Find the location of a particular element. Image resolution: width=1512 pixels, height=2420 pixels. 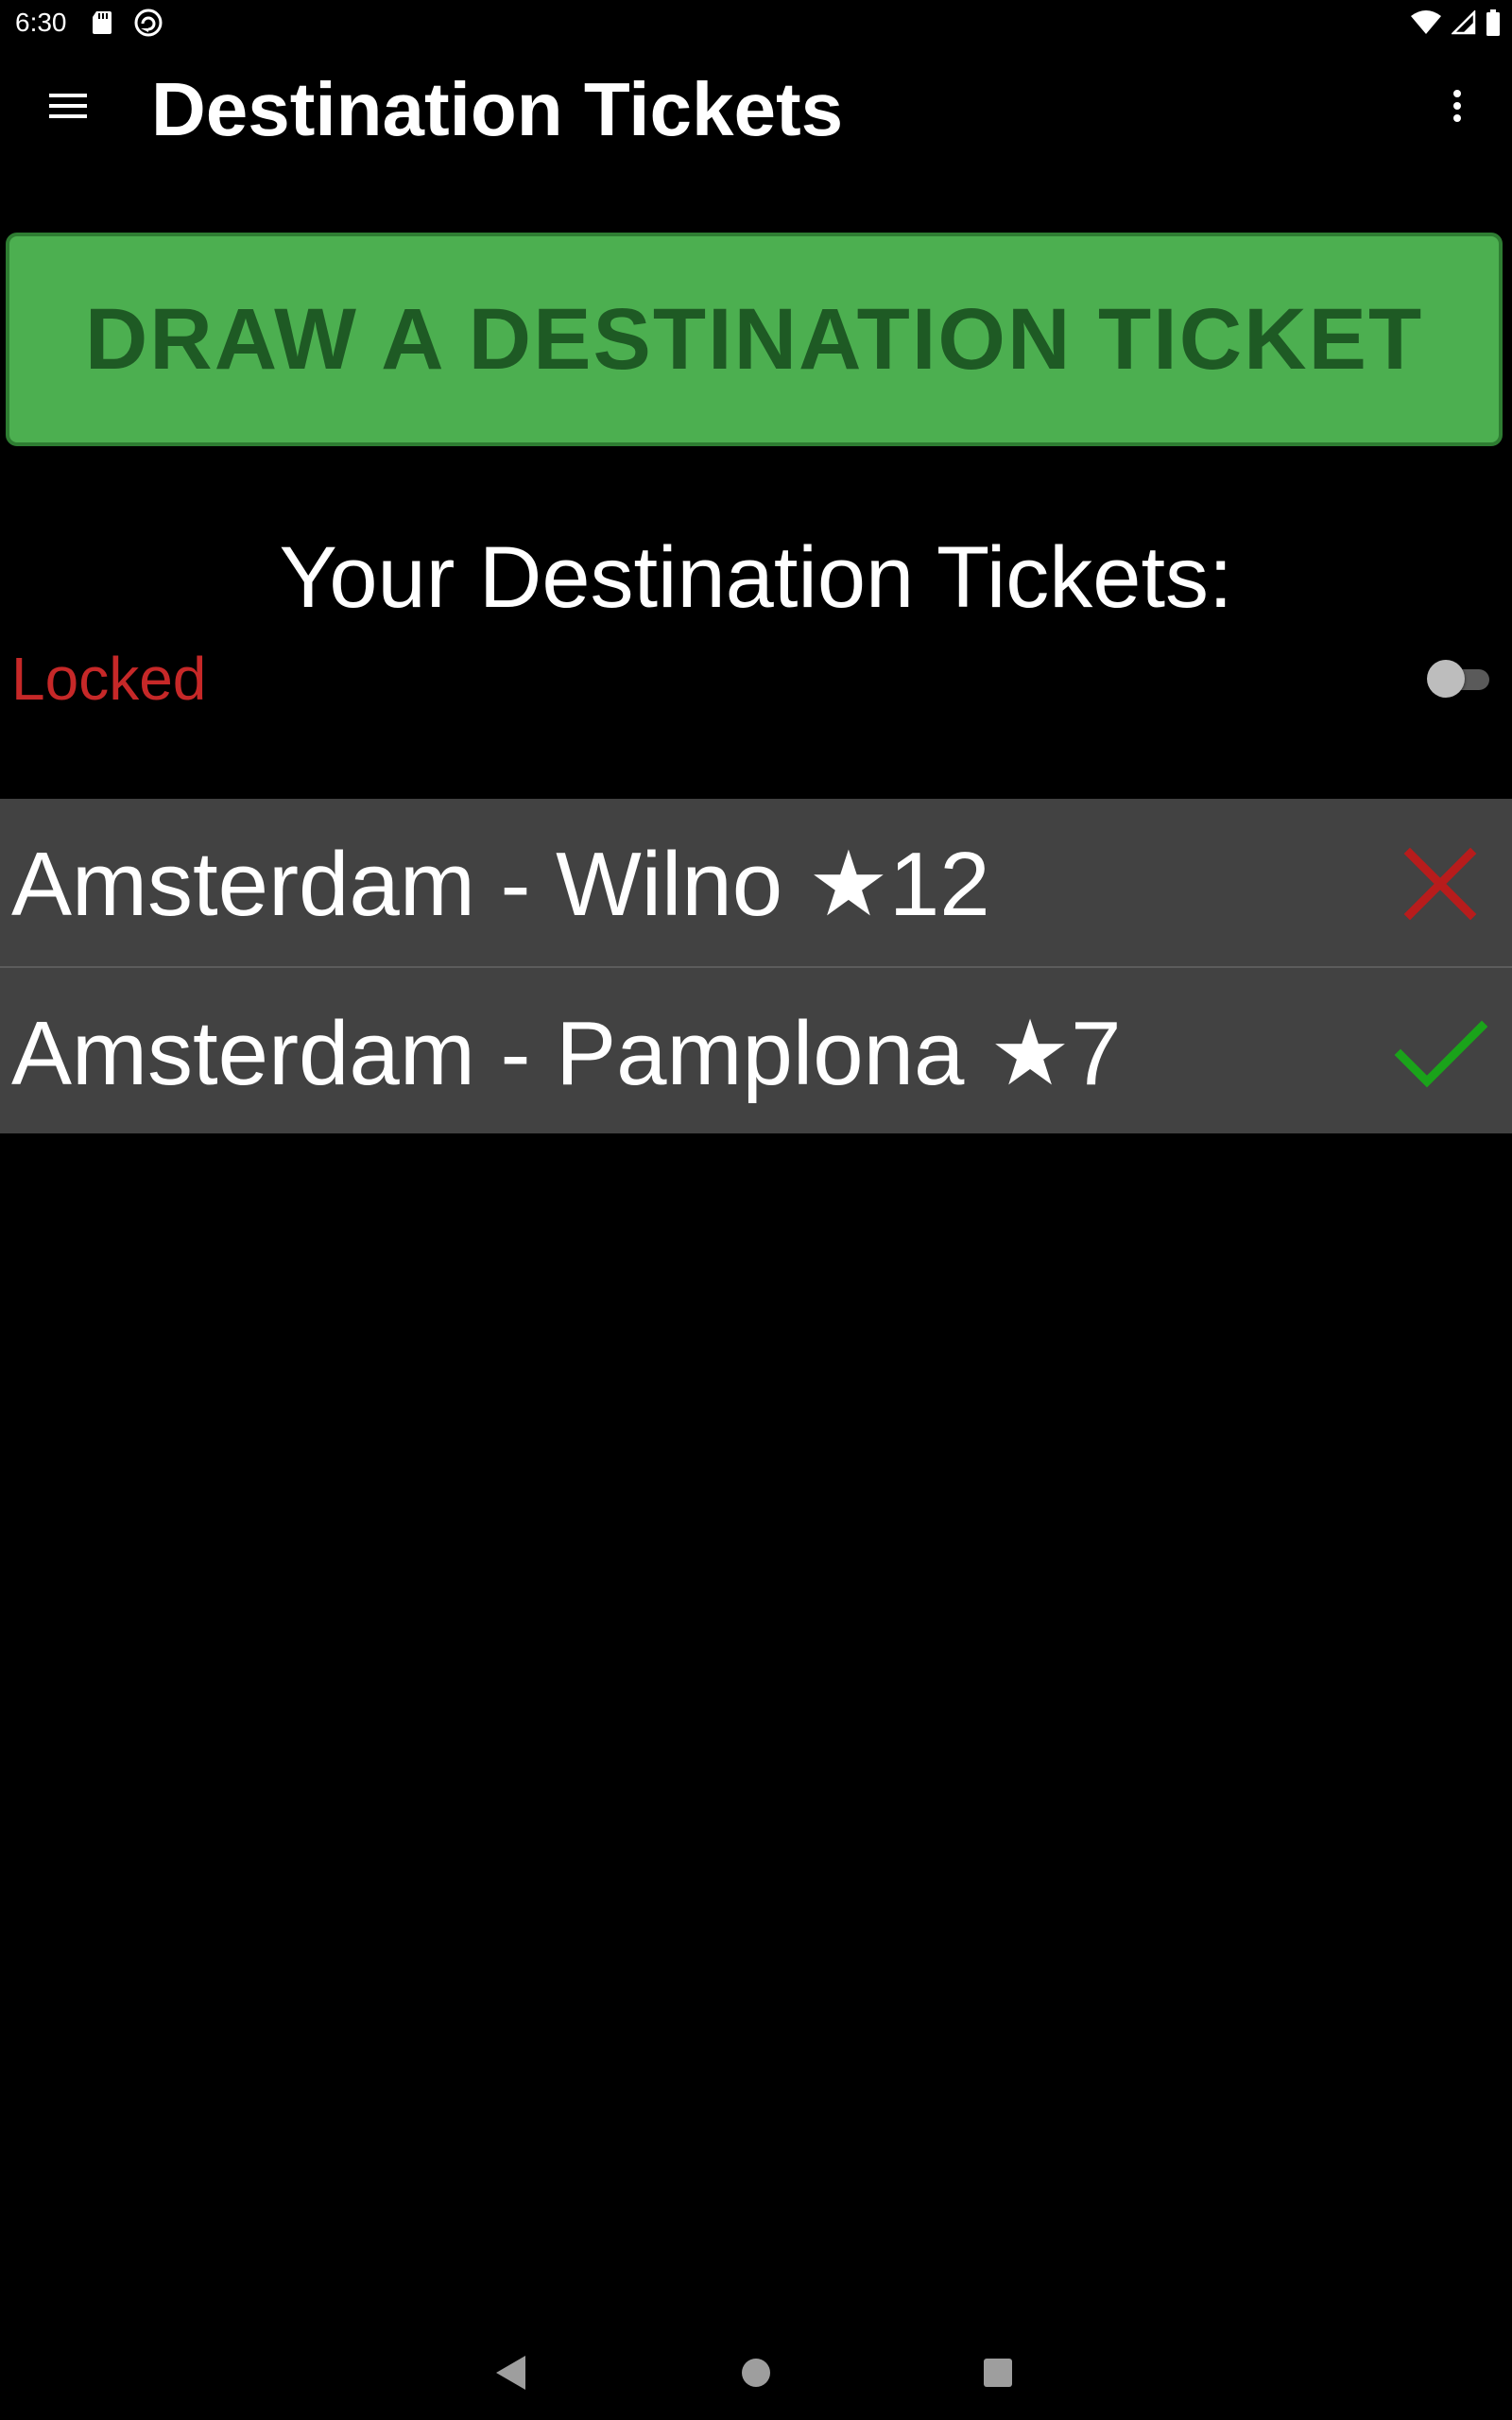

sd-card-icon is located at coordinates (102, 22).